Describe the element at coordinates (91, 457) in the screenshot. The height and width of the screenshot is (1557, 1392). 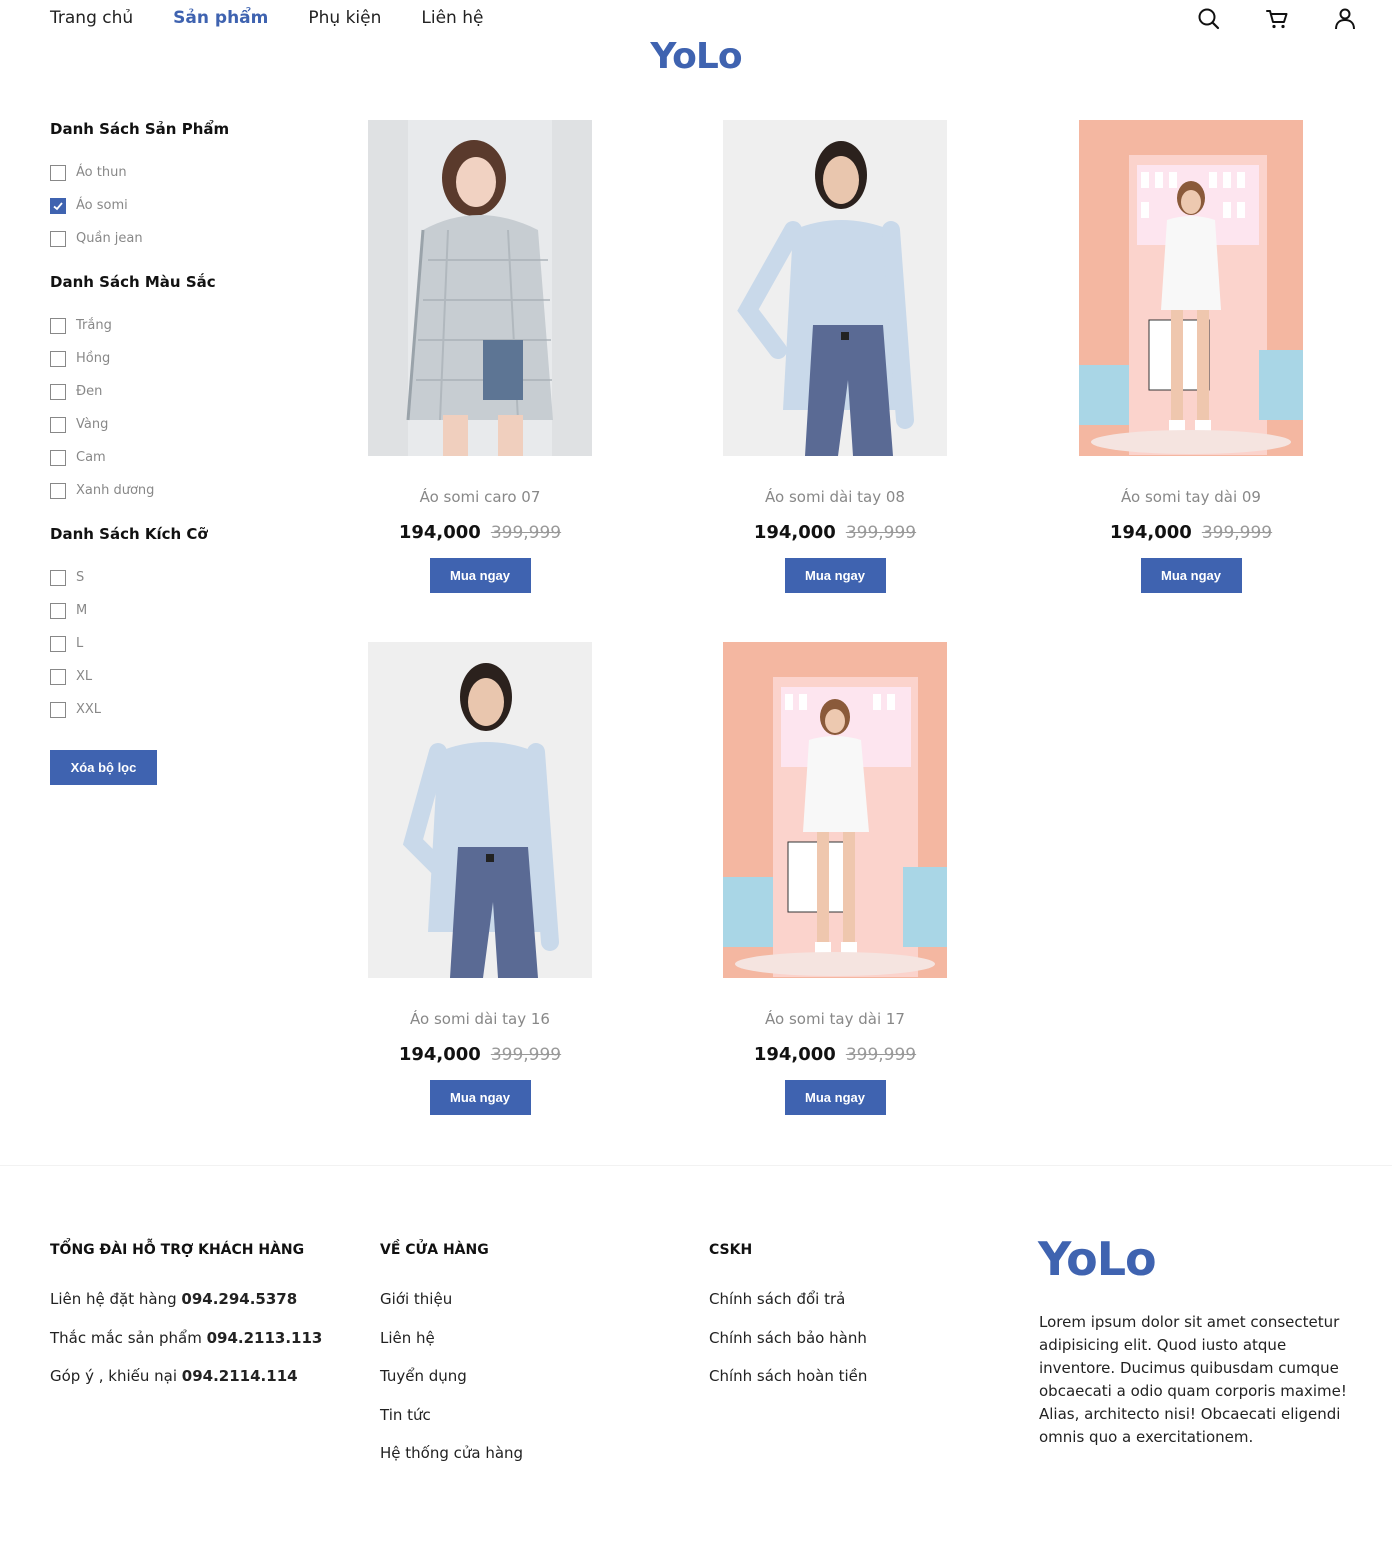
I see `filter-option-label: Cam` at that location.